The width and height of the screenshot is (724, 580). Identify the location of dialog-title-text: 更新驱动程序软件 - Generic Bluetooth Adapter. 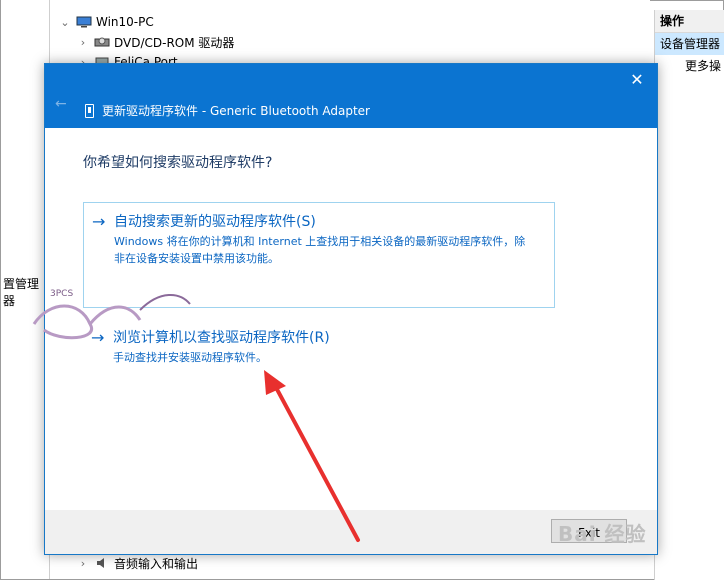
(236, 111).